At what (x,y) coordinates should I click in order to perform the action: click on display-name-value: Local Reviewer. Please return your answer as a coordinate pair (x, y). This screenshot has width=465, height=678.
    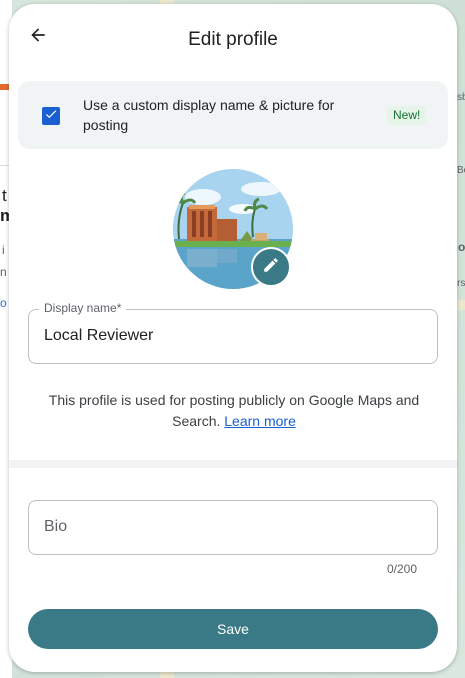
    Looking at the image, I should click on (99, 335).